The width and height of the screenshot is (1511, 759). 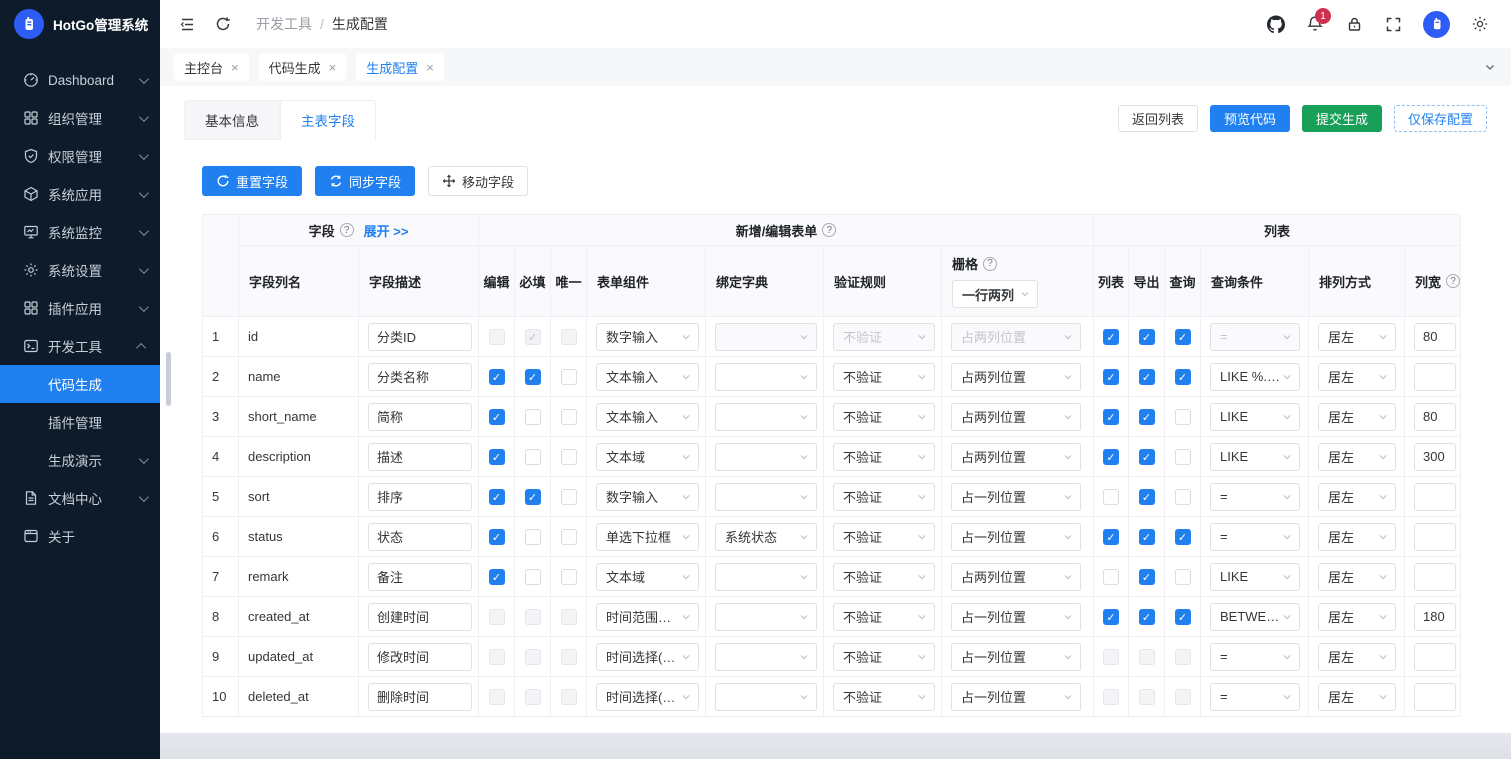 What do you see at coordinates (80, 422) in the screenshot?
I see `sidebar-item-addons: 插件管理` at bounding box center [80, 422].